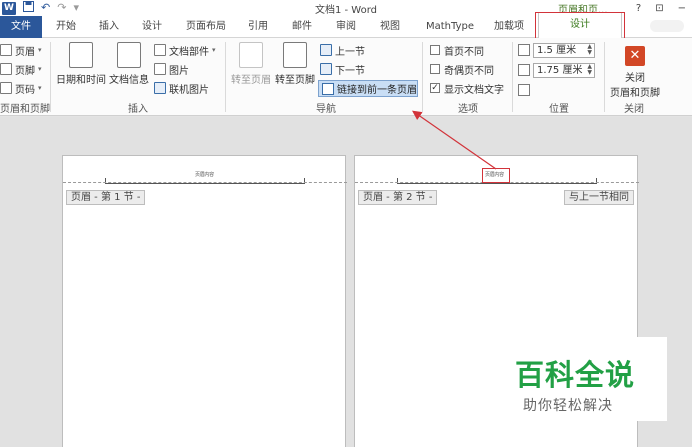  Describe the element at coordinates (28, 8) in the screenshot. I see `save-icon` at that location.